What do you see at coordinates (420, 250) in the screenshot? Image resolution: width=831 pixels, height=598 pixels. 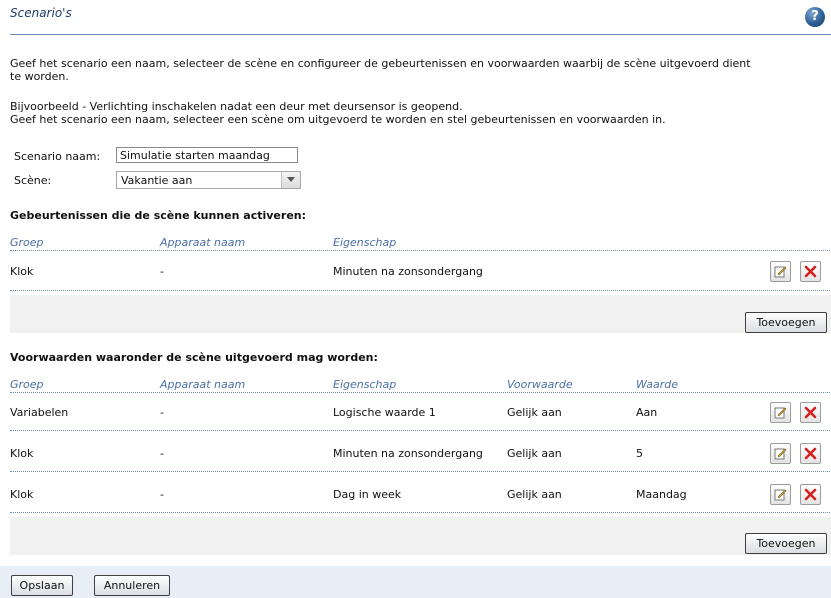 I see `events-header-divider` at bounding box center [420, 250].